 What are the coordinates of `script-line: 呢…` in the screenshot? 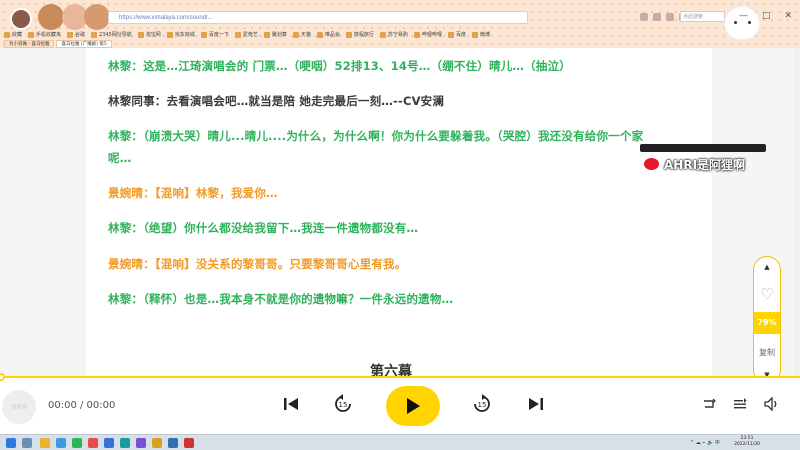 It's located at (120, 158).